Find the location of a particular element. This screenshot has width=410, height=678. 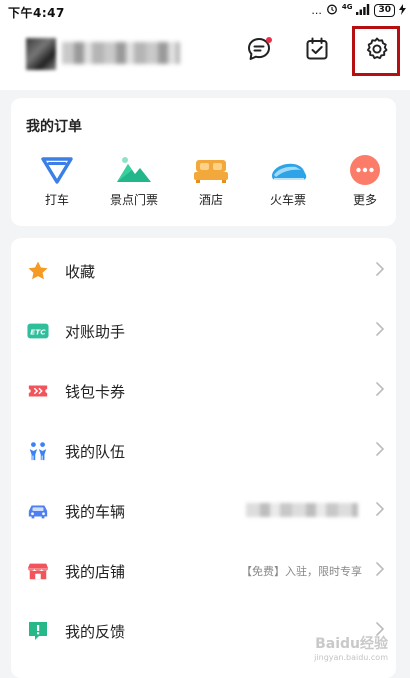

menu-label: 对账助手 is located at coordinates (95, 332).